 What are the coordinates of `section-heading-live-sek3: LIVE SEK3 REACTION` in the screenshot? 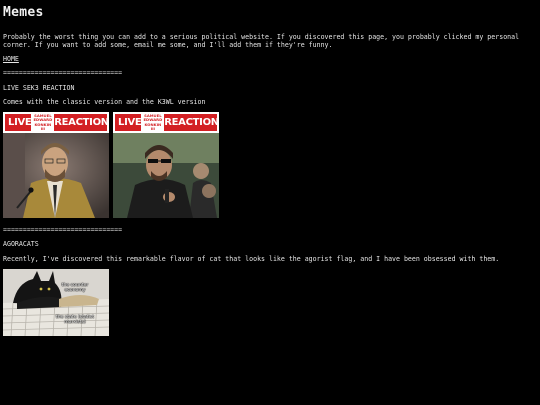 It's located at (39, 88).